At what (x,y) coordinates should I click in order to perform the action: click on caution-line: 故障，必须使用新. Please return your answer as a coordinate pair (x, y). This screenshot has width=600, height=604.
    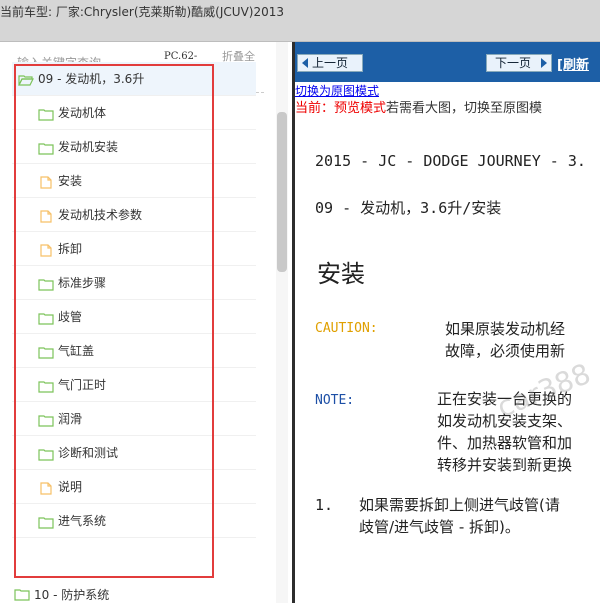
    Looking at the image, I should click on (505, 351).